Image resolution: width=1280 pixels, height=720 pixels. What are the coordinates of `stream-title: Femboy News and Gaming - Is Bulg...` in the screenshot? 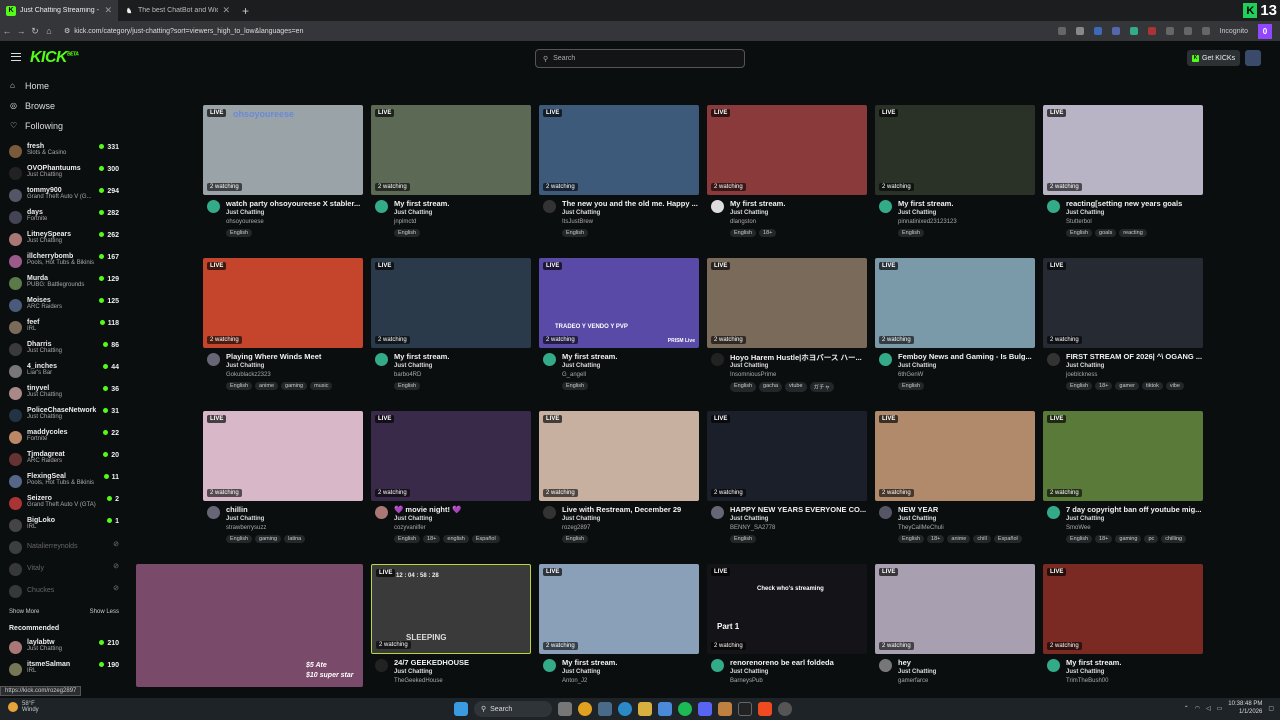 It's located at (966, 356).